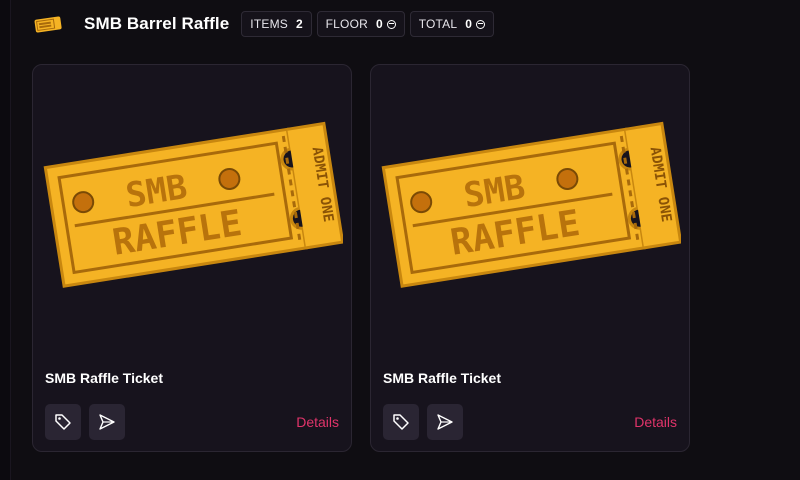 Image resolution: width=800 pixels, height=480 pixels. I want to click on ticket-logo-icon, so click(48, 24).